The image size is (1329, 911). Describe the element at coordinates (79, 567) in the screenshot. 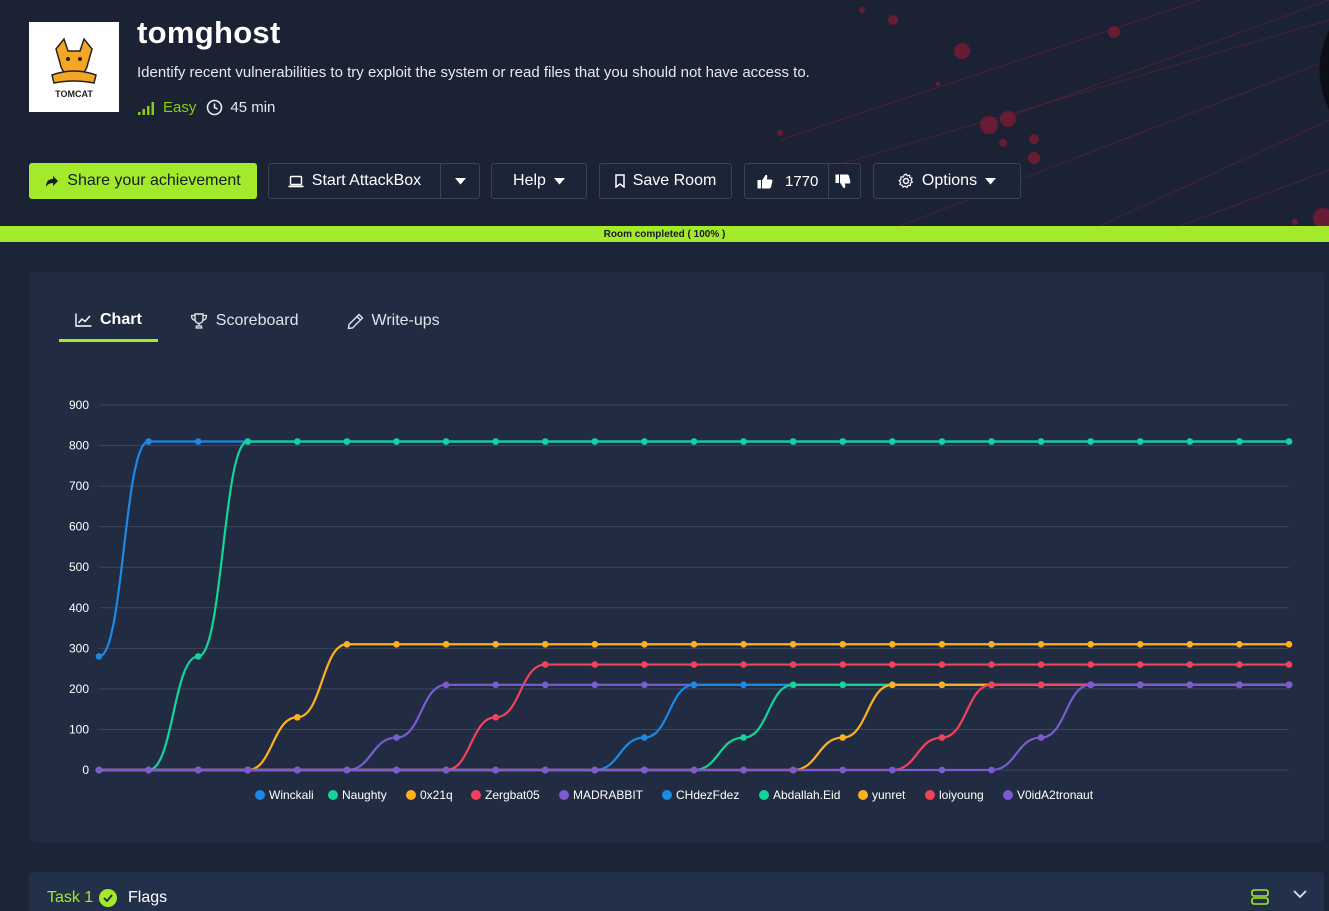

I see `y-tick-label: 500` at that location.